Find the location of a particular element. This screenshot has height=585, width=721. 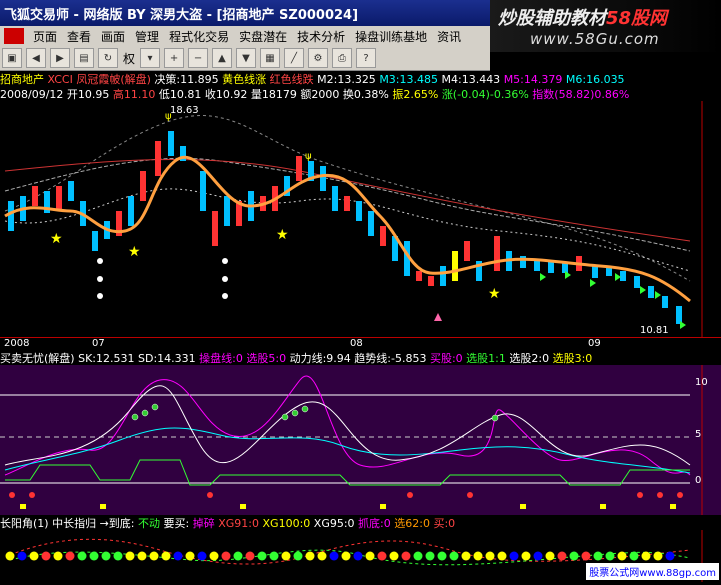

ind1-power: 动力线:9.94 is located at coordinates (320, 358).